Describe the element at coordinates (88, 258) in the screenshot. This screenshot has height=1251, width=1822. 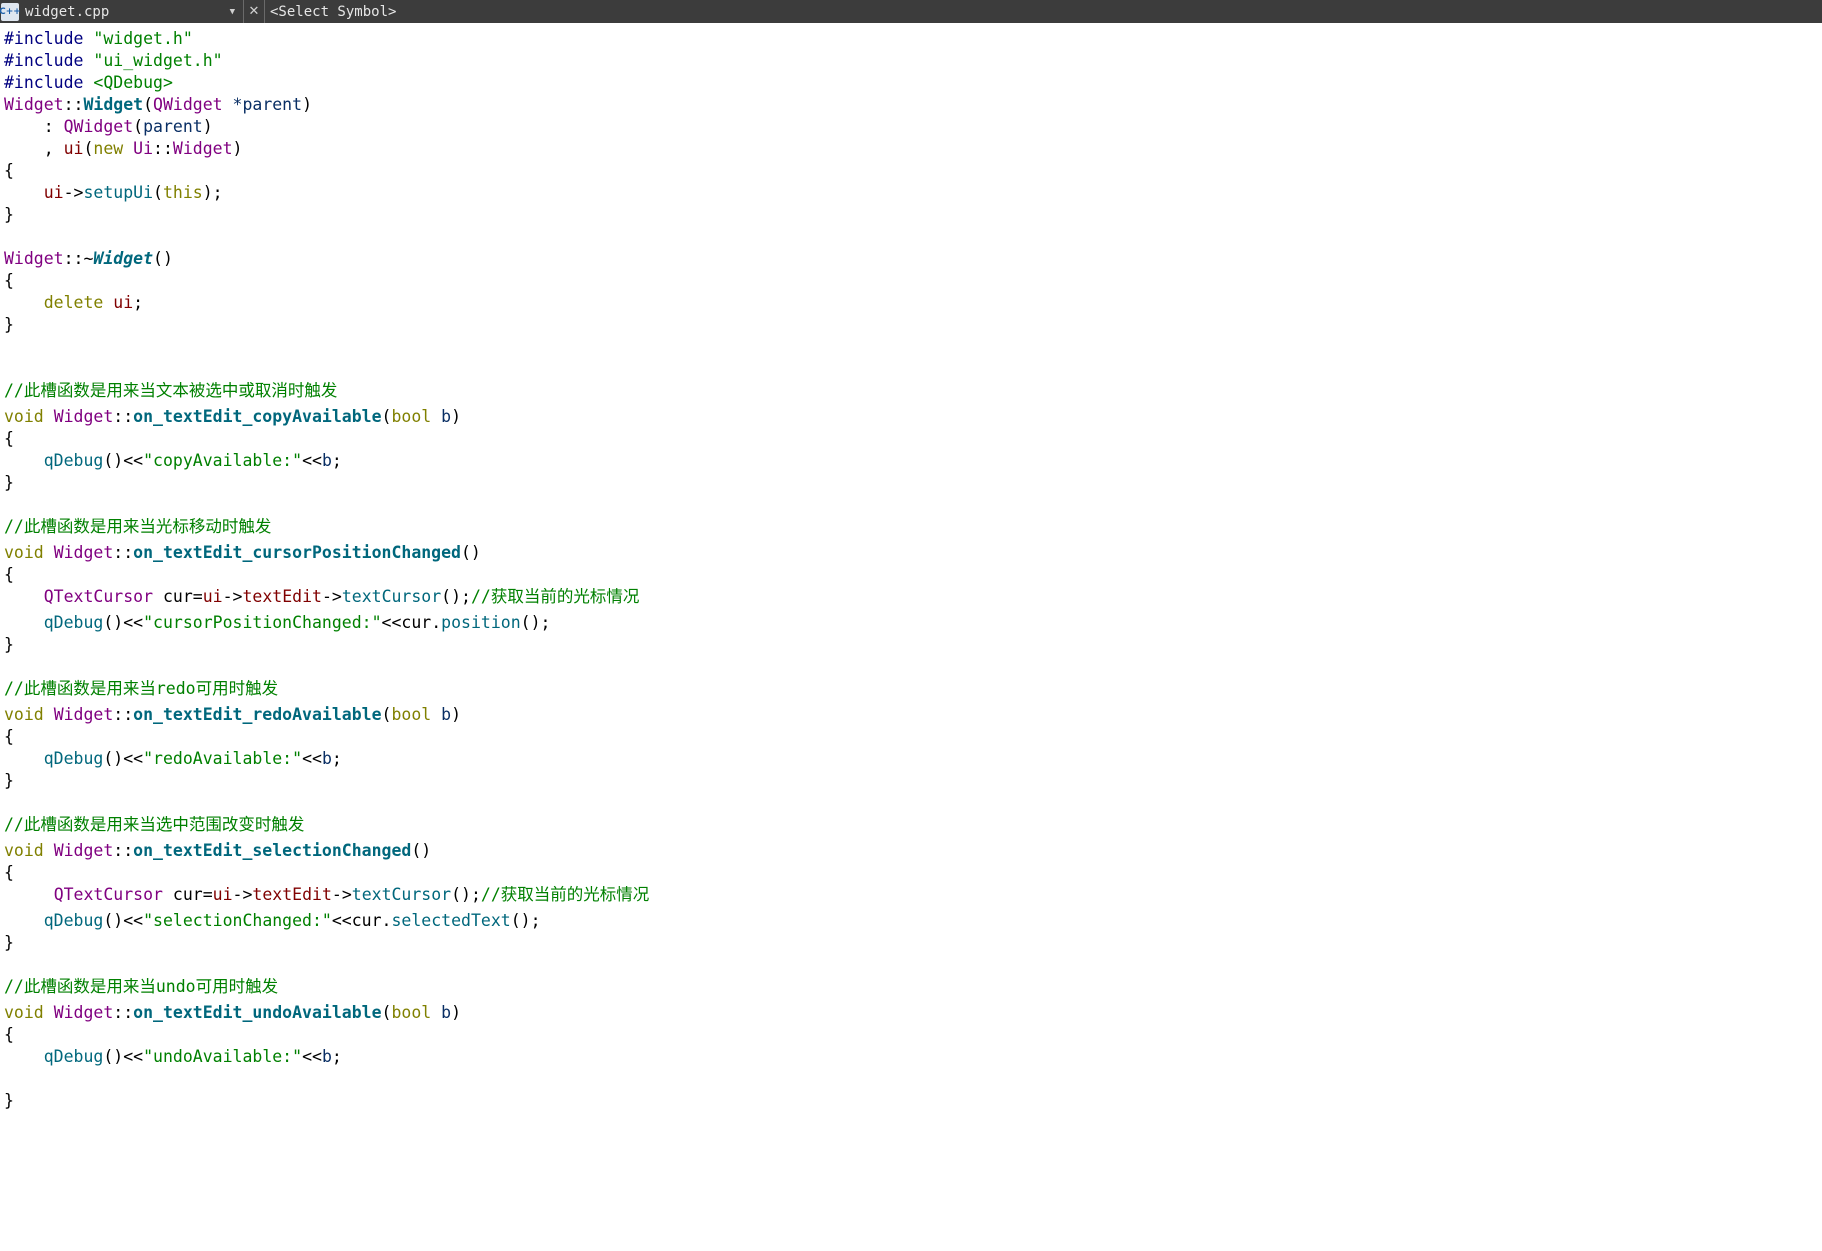
I see `code-line: Widget::~Widget()` at that location.